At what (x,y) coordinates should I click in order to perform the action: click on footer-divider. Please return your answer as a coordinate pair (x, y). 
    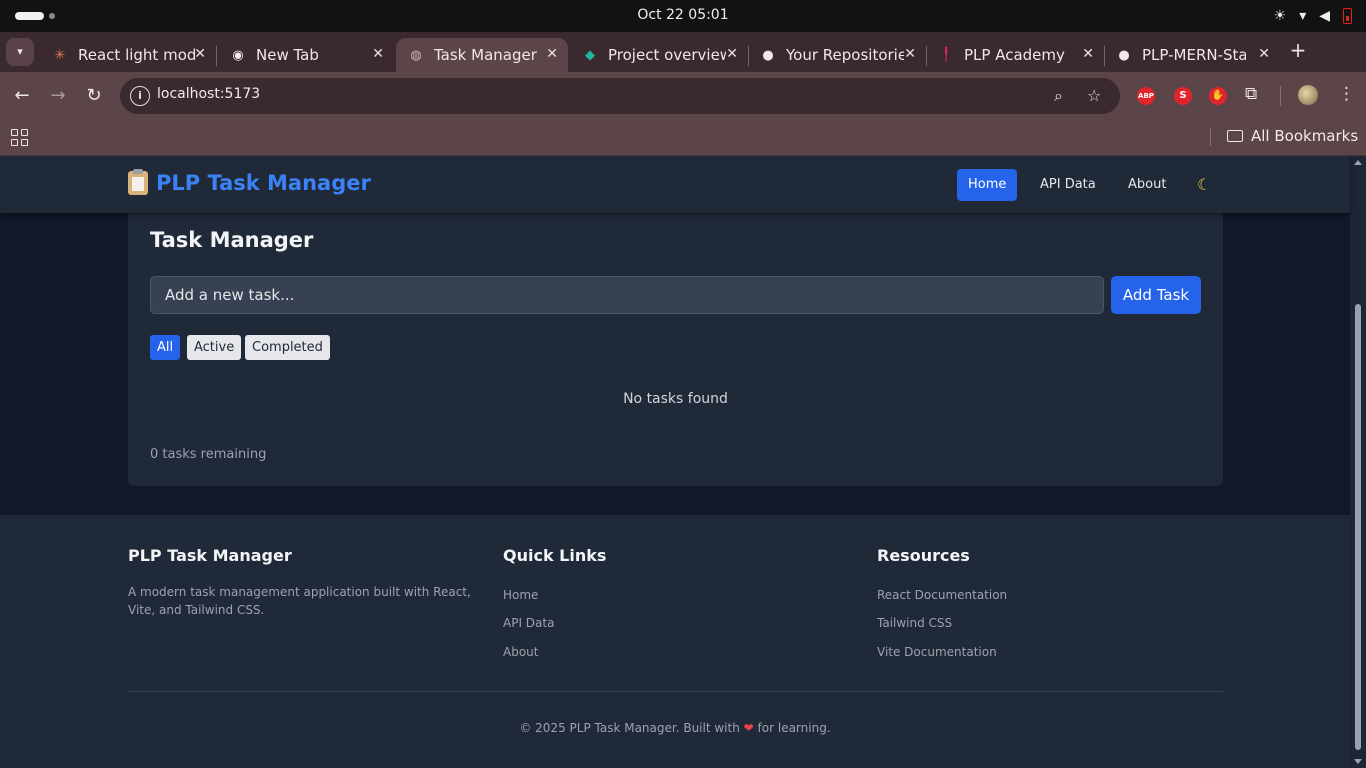
    Looking at the image, I should click on (675, 691).